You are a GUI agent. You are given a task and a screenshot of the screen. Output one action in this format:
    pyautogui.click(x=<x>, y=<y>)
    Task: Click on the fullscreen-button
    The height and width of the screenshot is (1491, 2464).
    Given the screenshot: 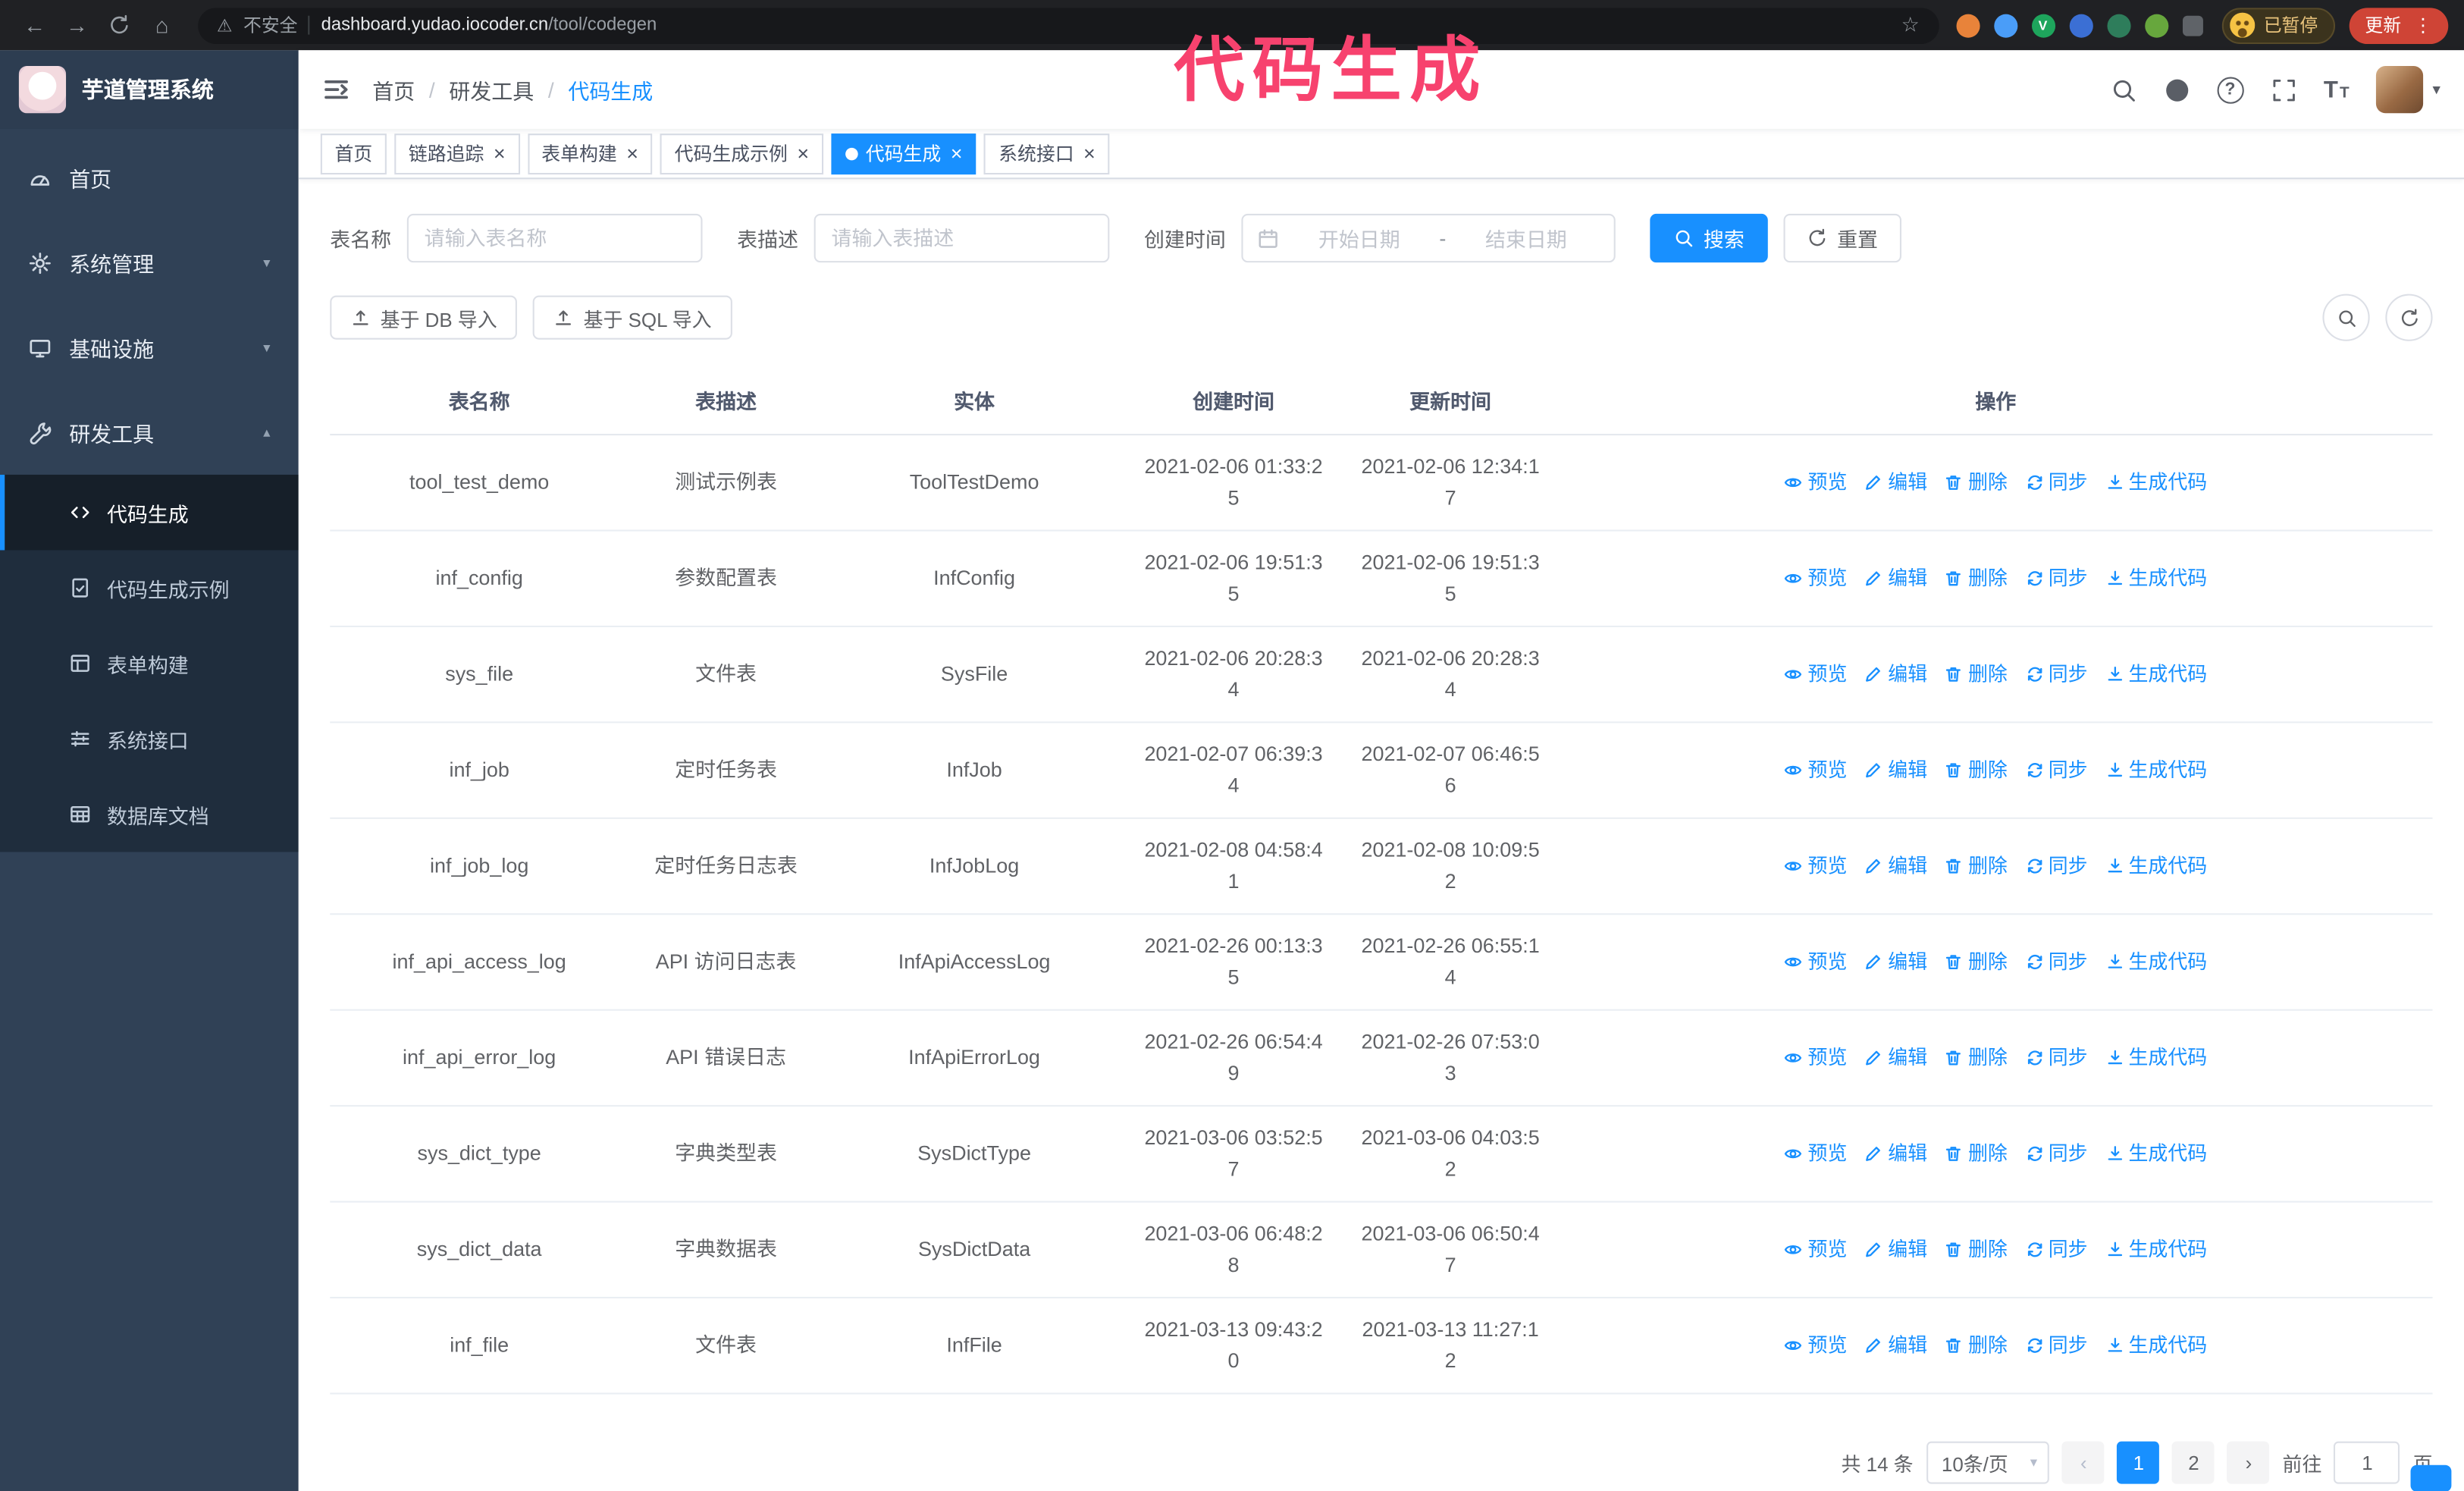 What is the action you would take?
    pyautogui.click(x=2283, y=90)
    